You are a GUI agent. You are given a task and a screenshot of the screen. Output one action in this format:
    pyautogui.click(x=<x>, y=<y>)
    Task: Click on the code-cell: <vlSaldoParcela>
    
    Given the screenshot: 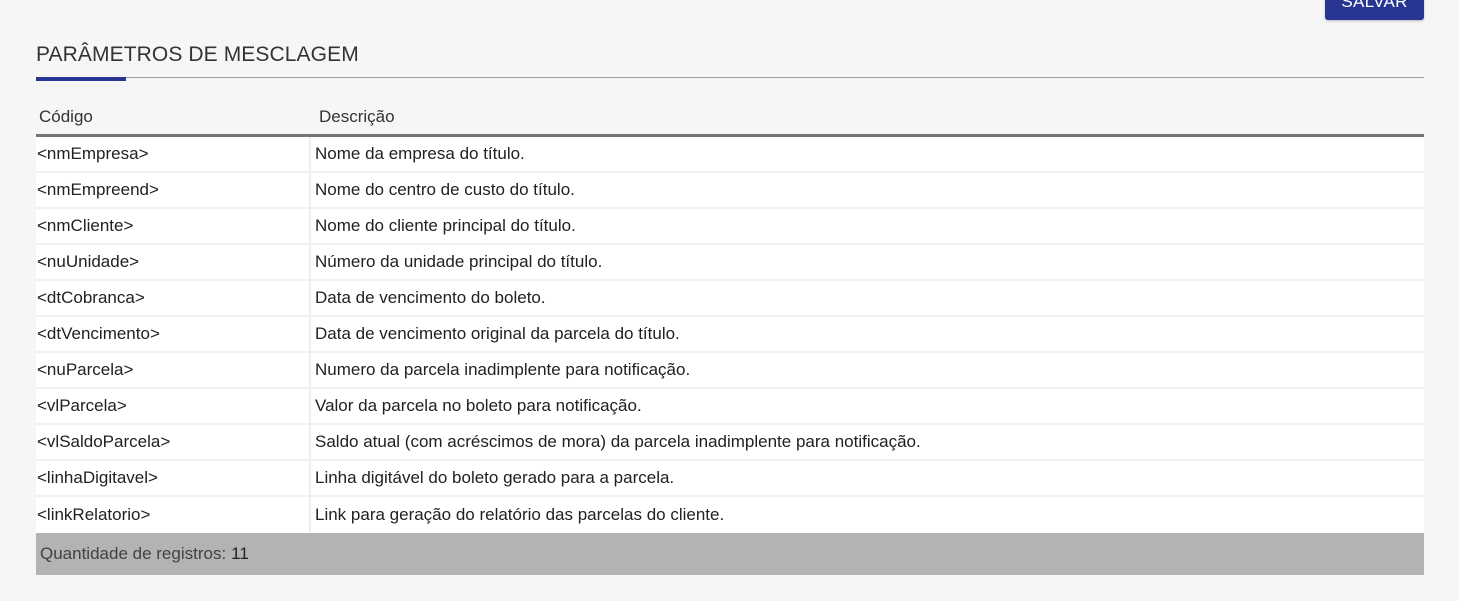 What is the action you would take?
    pyautogui.click(x=173, y=442)
    